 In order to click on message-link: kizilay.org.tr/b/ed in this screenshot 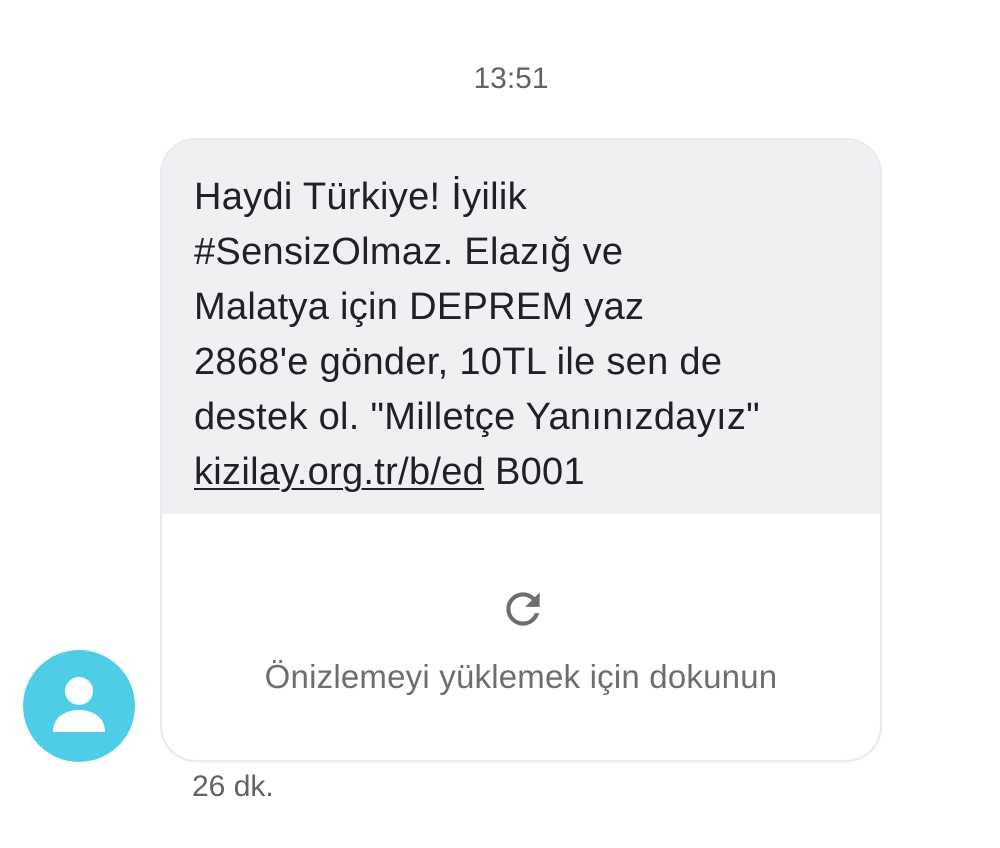, I will do `click(339, 472)`.